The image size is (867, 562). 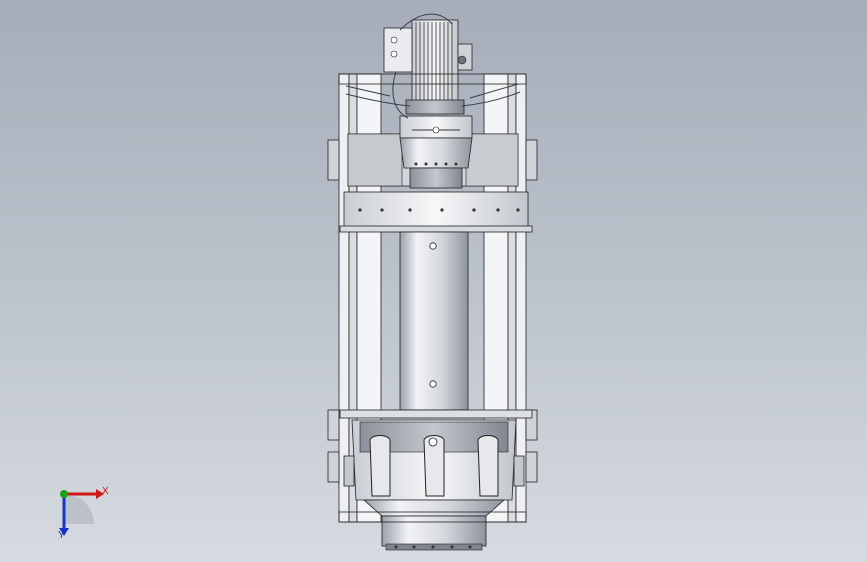 What do you see at coordinates (436, 414) in the screenshot?
I see `lower-flange-plate` at bounding box center [436, 414].